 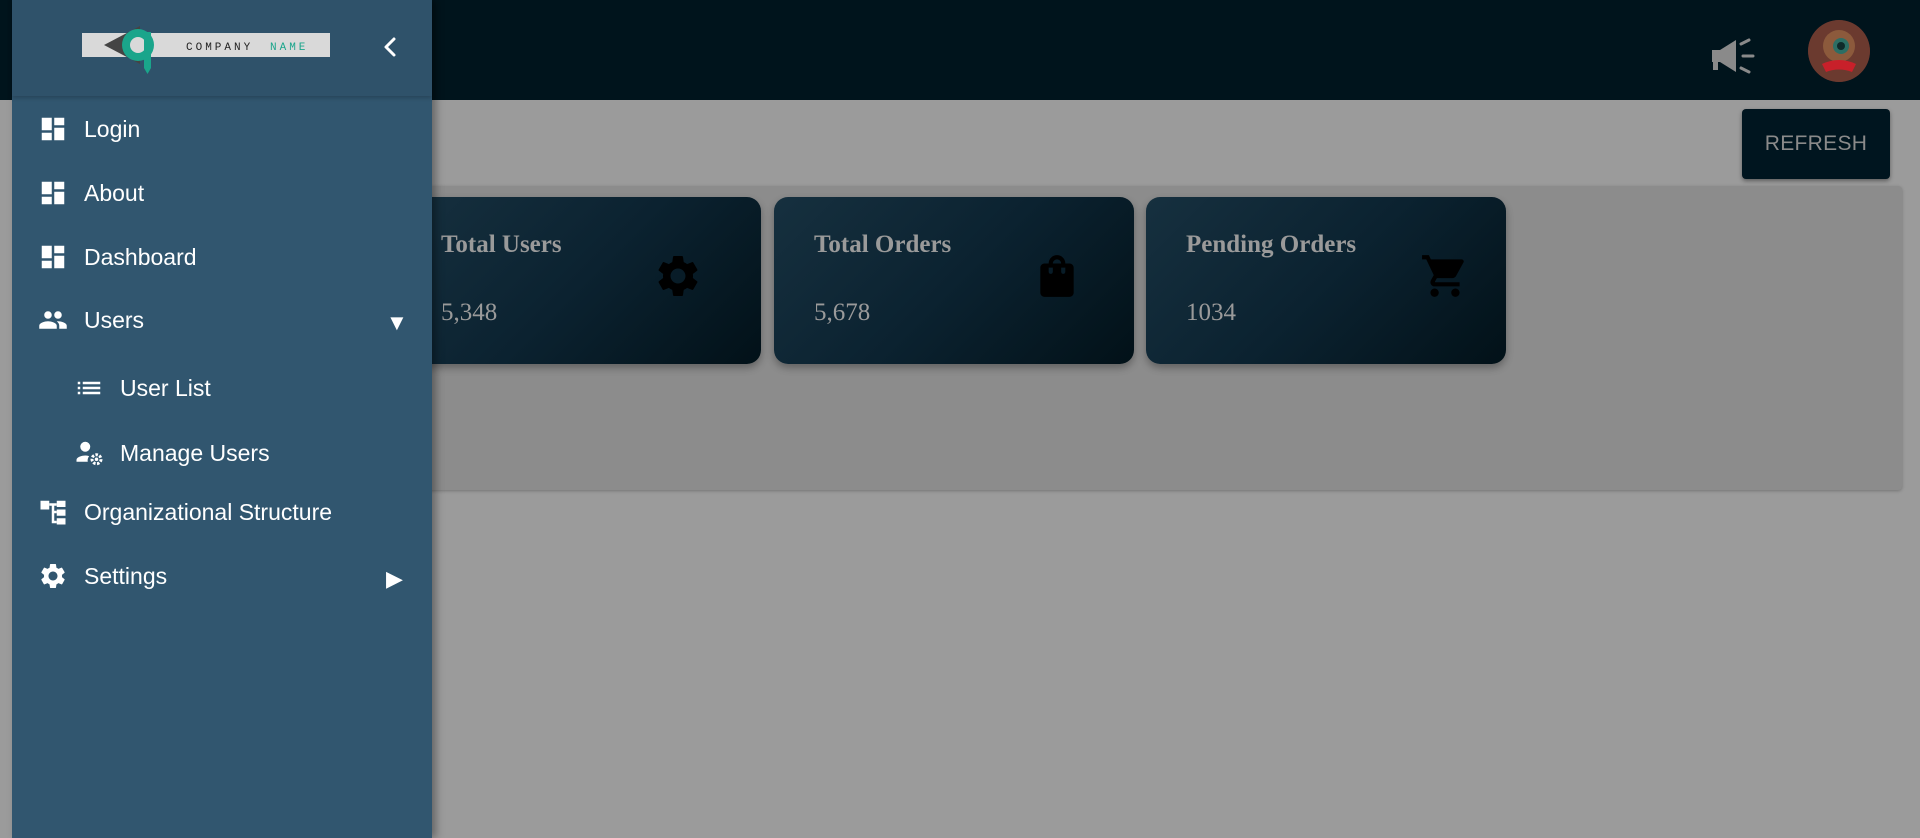 I want to click on refresh-button: REFRESH, so click(x=1816, y=144).